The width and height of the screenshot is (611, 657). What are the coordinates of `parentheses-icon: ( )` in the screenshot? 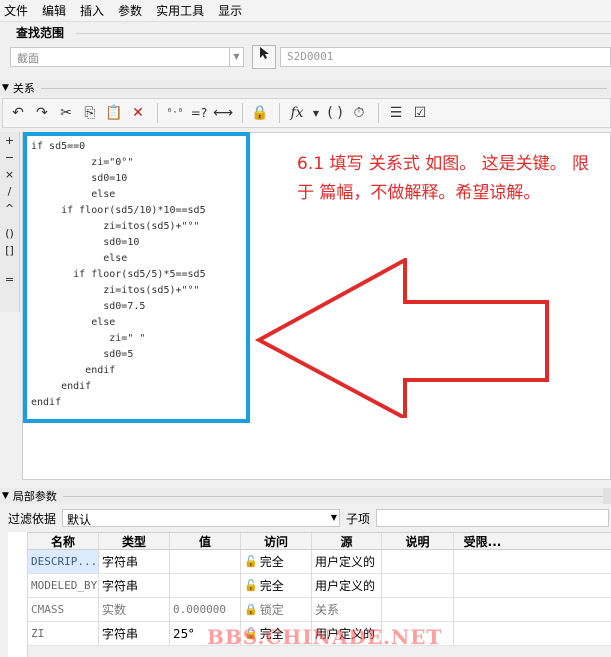 It's located at (335, 113).